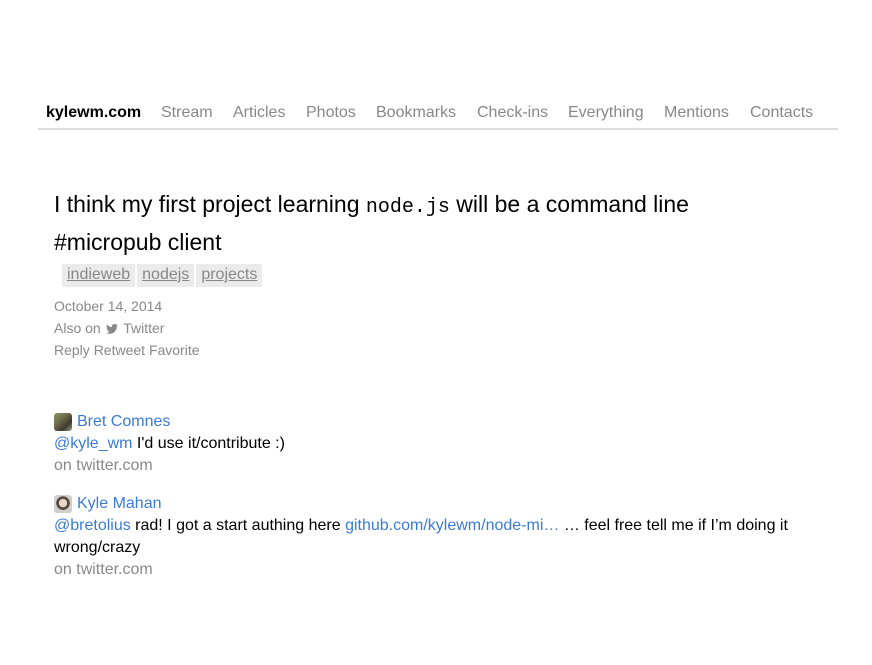 This screenshot has width=872, height=665. What do you see at coordinates (444, 504) in the screenshot?
I see `comment-author: Kyle Mahan` at bounding box center [444, 504].